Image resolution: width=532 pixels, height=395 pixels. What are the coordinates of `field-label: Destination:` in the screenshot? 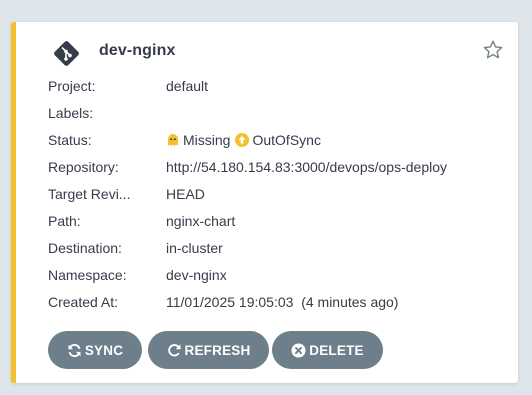 It's located at (85, 248).